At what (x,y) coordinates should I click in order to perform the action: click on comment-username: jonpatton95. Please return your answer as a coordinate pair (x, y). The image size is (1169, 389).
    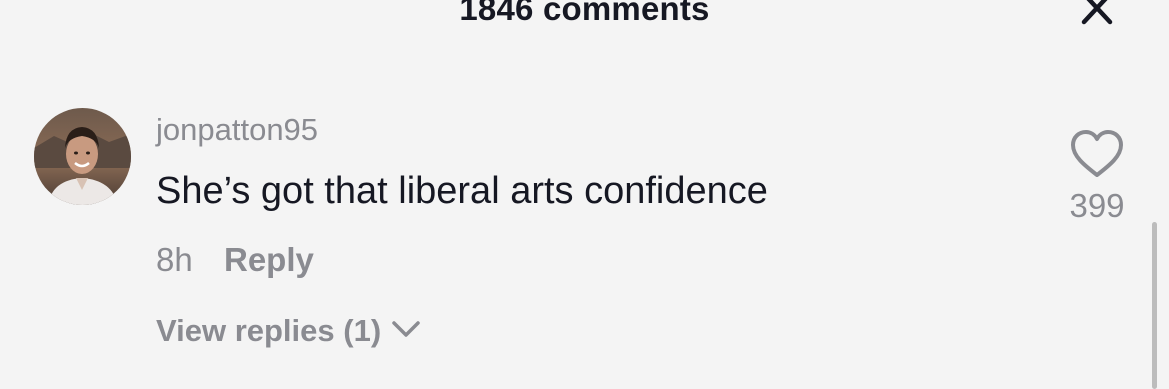
    Looking at the image, I should click on (237, 130).